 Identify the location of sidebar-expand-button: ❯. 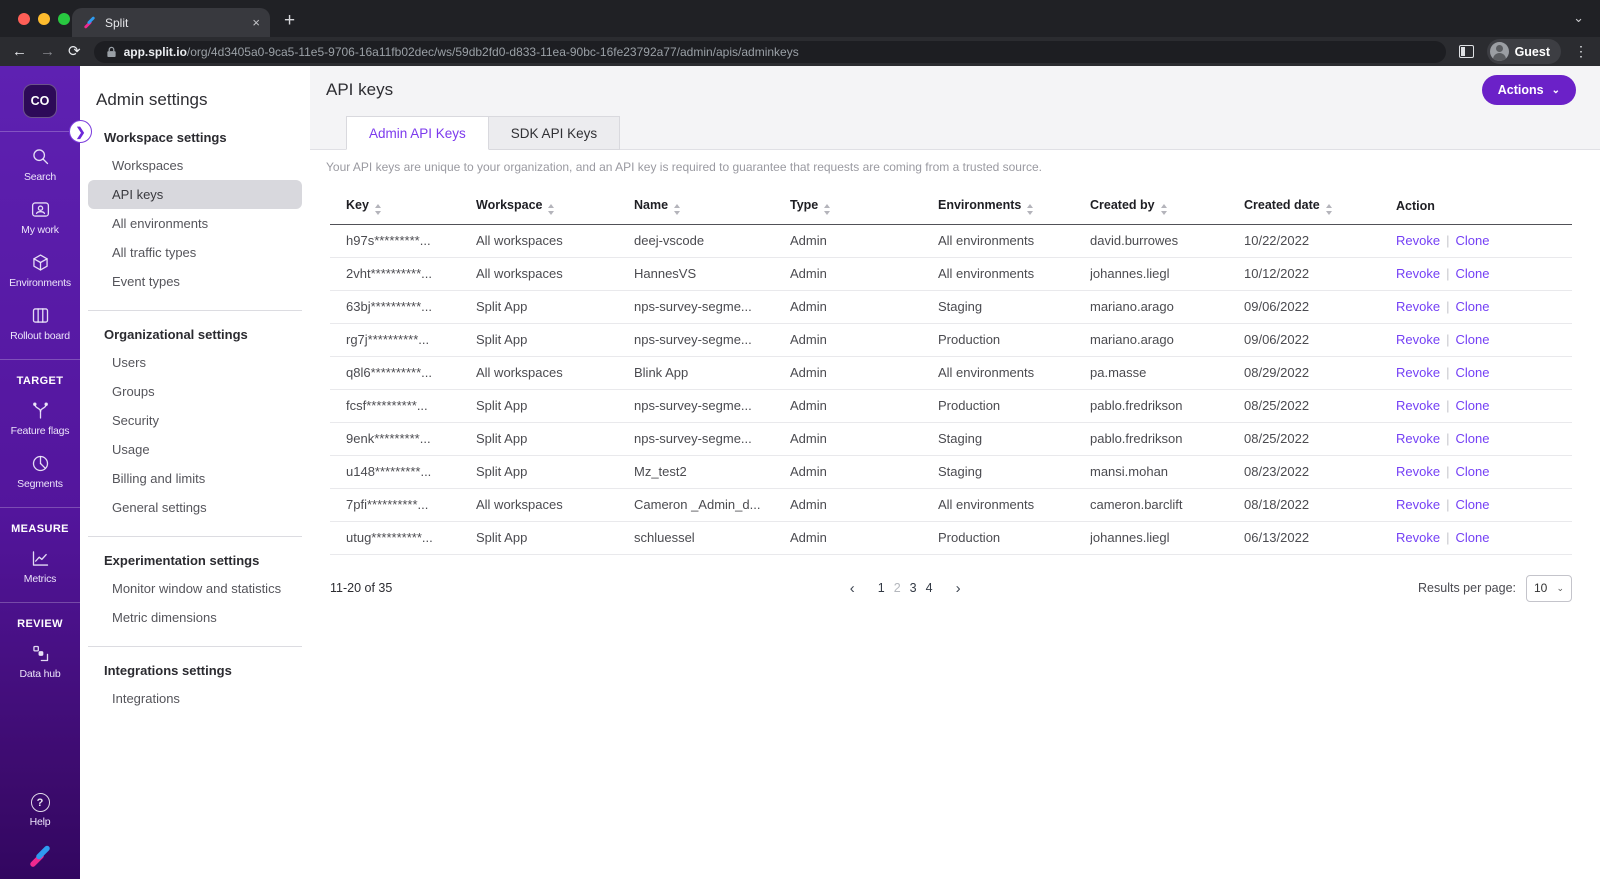
(80, 131).